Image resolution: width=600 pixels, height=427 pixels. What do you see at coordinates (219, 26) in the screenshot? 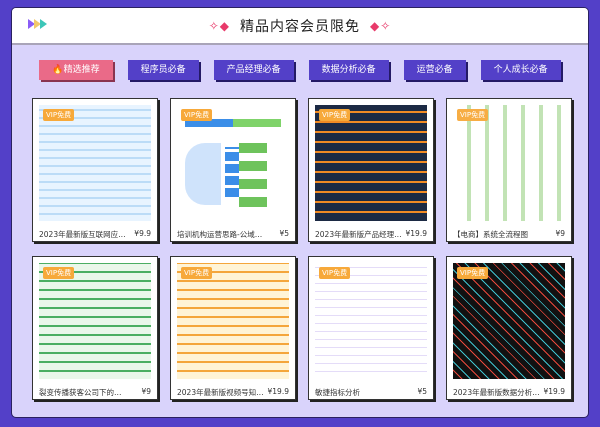
I see `sparkle-icon: ✧◆` at bounding box center [219, 26].